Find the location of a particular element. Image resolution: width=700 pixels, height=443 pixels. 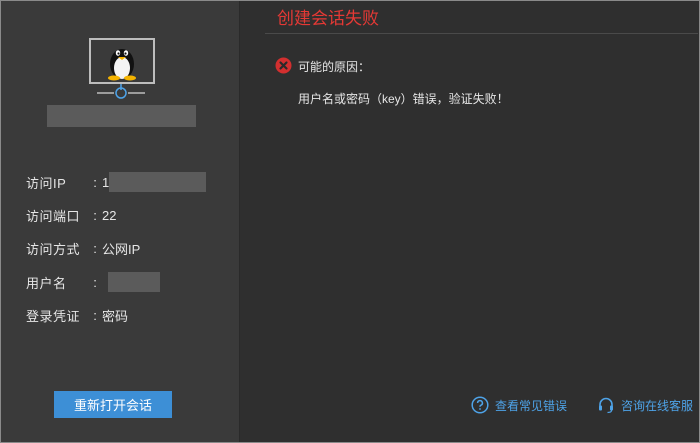

faq-link-label: 查看常见错误 is located at coordinates (531, 405).